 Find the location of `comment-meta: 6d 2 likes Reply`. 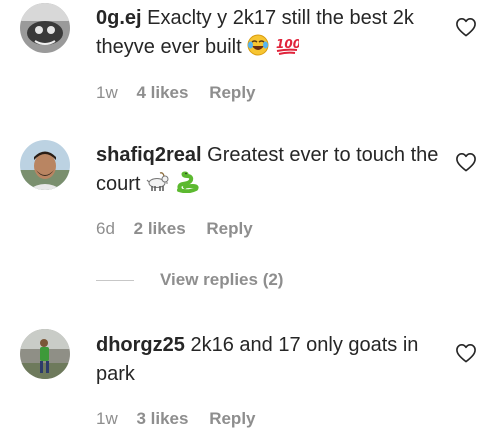

comment-meta: 6d 2 likes Reply is located at coordinates (174, 229).